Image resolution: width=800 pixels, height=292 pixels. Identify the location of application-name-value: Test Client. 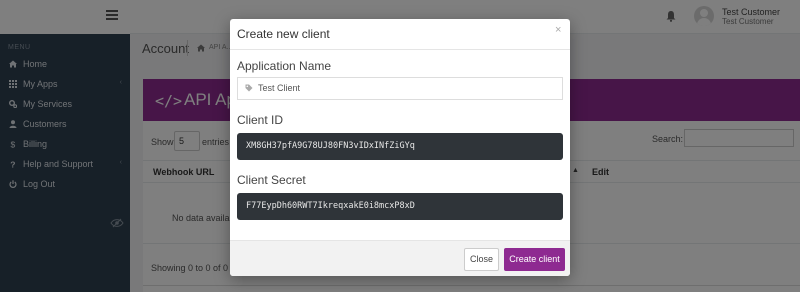
(279, 88).